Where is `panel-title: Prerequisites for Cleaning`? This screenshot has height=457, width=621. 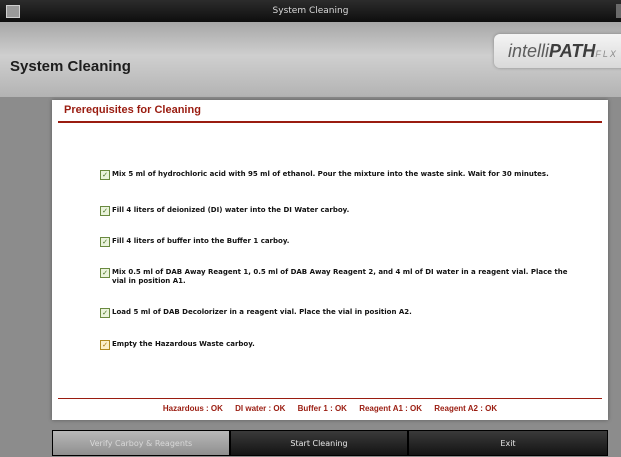
panel-title: Prerequisites for Cleaning is located at coordinates (132, 110).